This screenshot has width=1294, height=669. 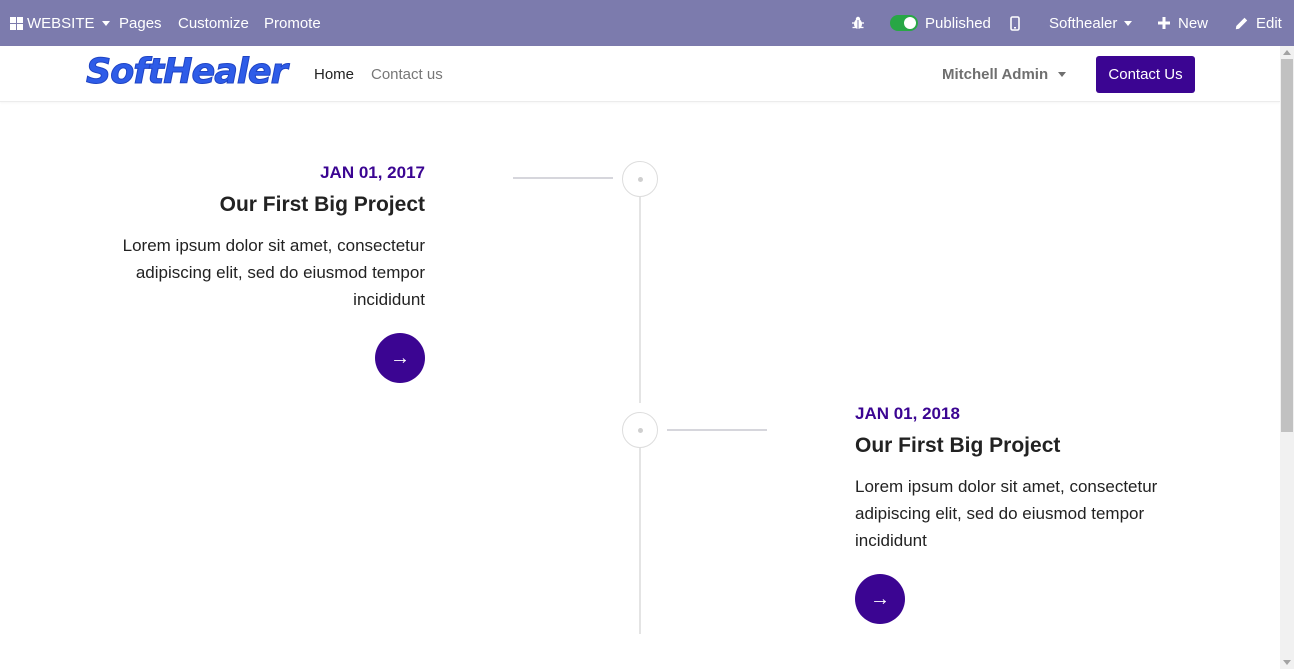 What do you see at coordinates (407, 74) in the screenshot?
I see `nav-contact-link: Contact us` at bounding box center [407, 74].